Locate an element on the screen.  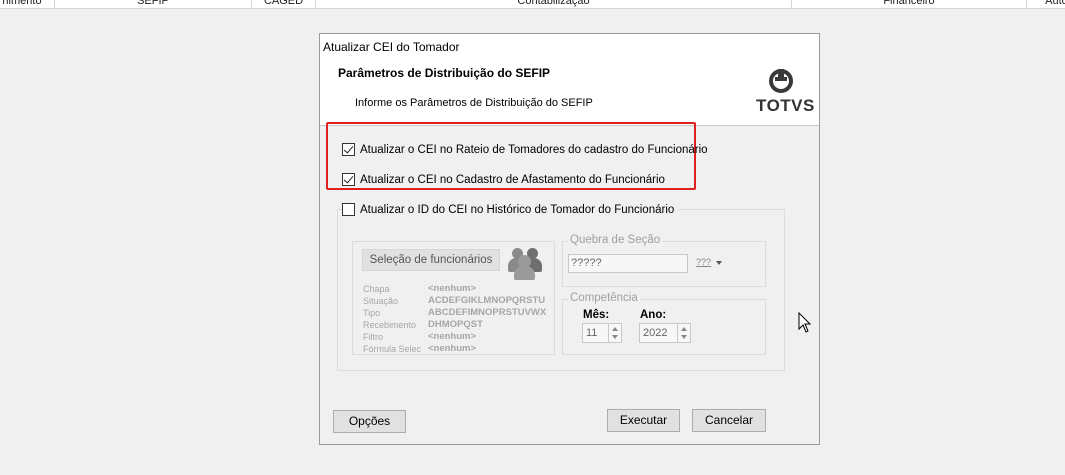
competencia-legend: Competência is located at coordinates (604, 298).